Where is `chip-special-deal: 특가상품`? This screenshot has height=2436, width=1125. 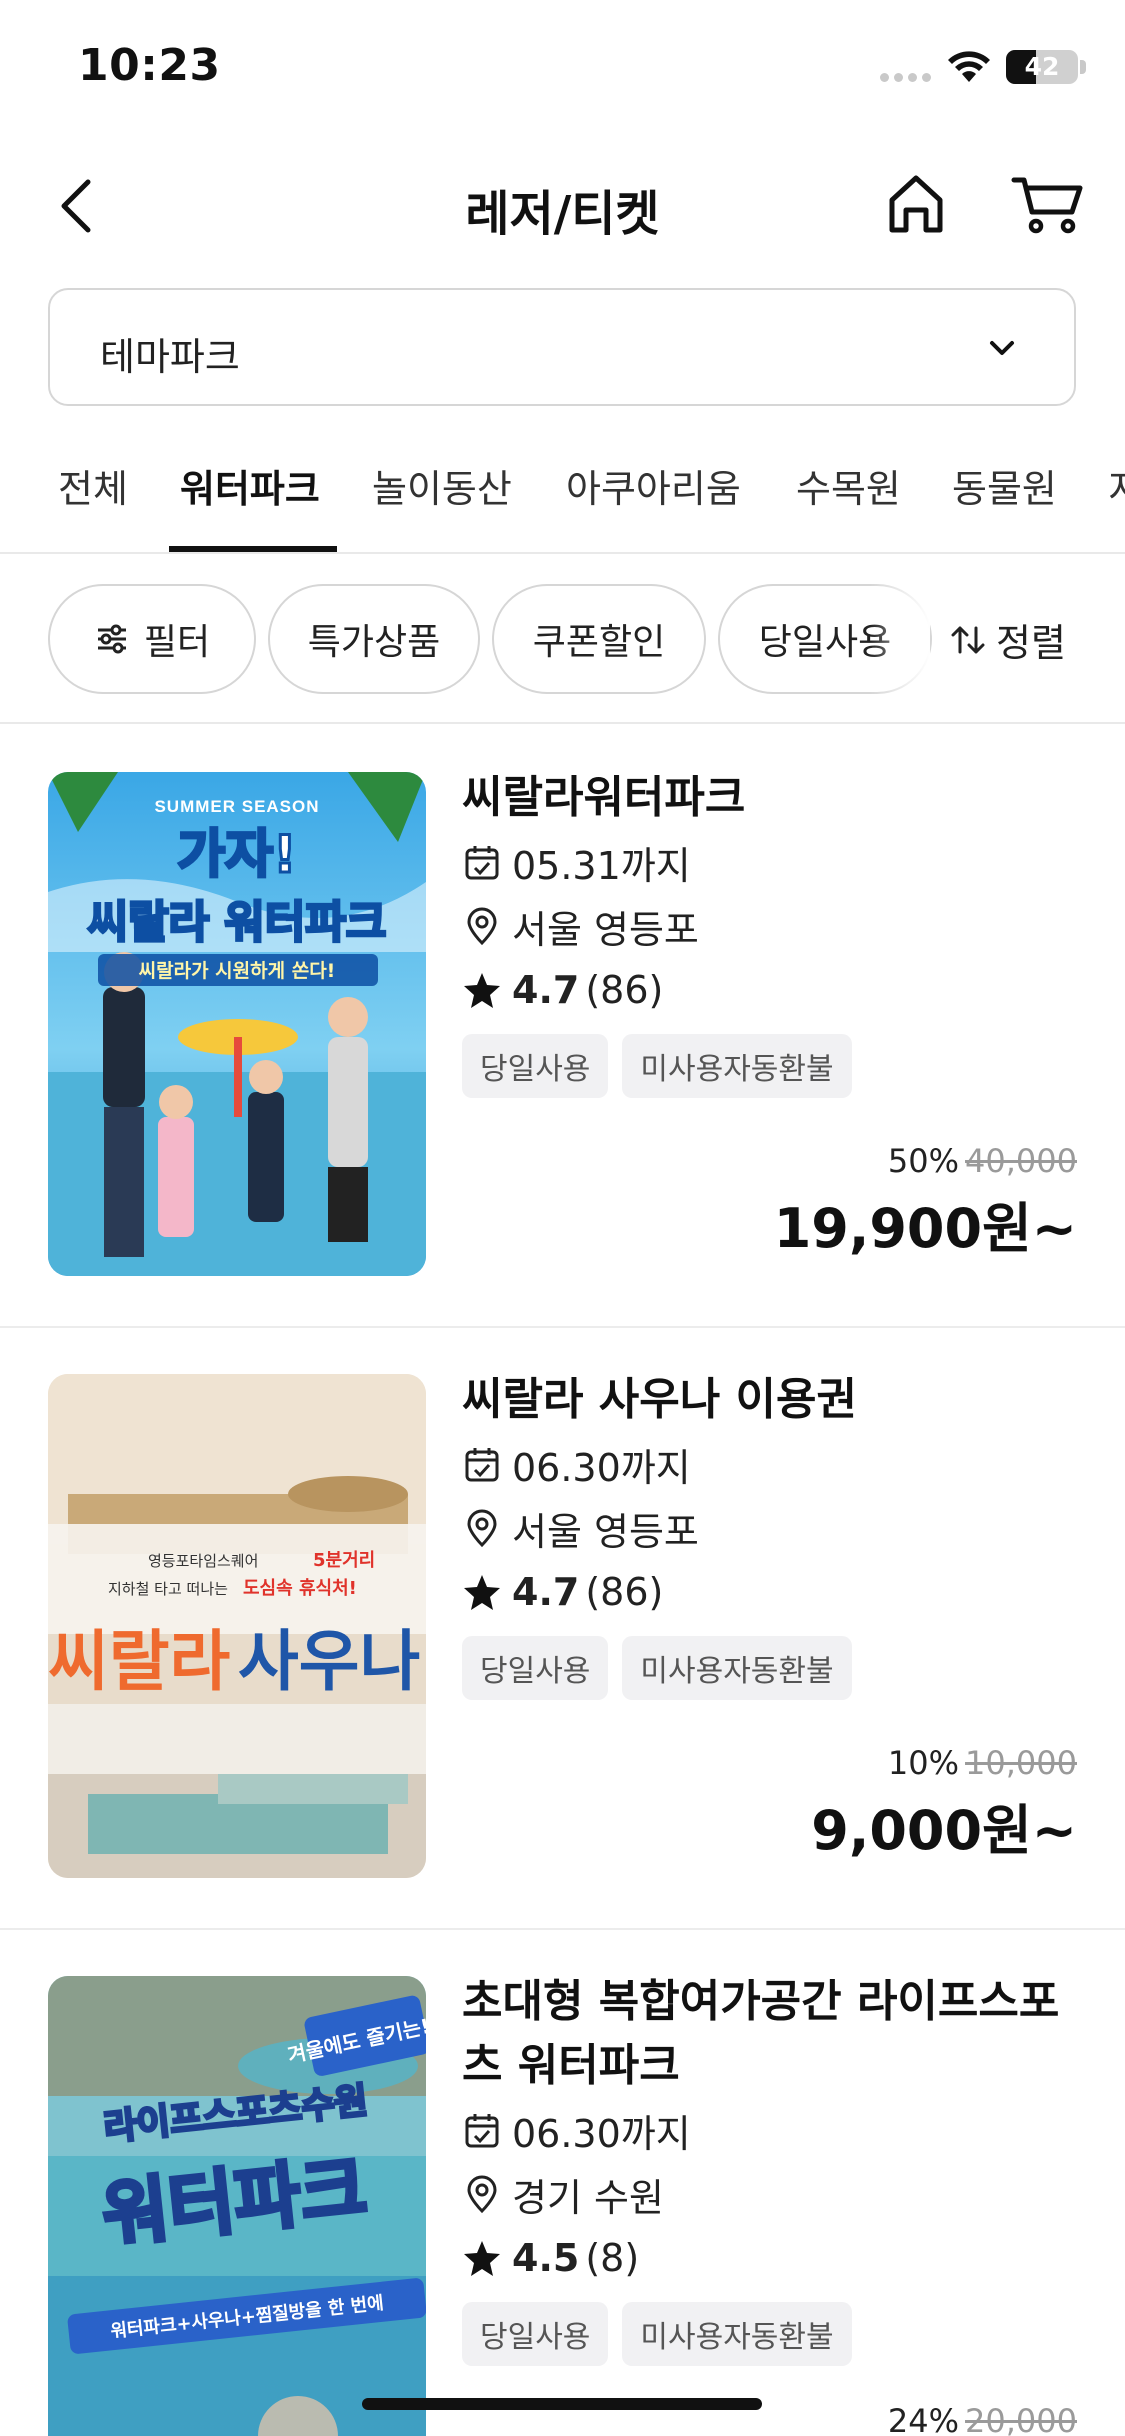
chip-special-deal: 특가상품 is located at coordinates (374, 639).